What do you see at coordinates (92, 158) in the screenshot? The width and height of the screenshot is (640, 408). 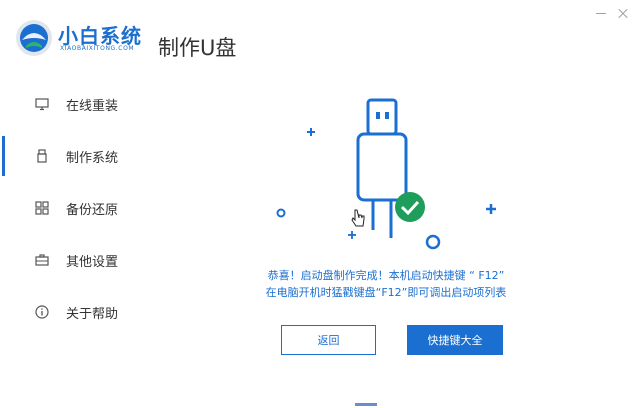 I see `sidebar-item-label: 制作系统` at bounding box center [92, 158].